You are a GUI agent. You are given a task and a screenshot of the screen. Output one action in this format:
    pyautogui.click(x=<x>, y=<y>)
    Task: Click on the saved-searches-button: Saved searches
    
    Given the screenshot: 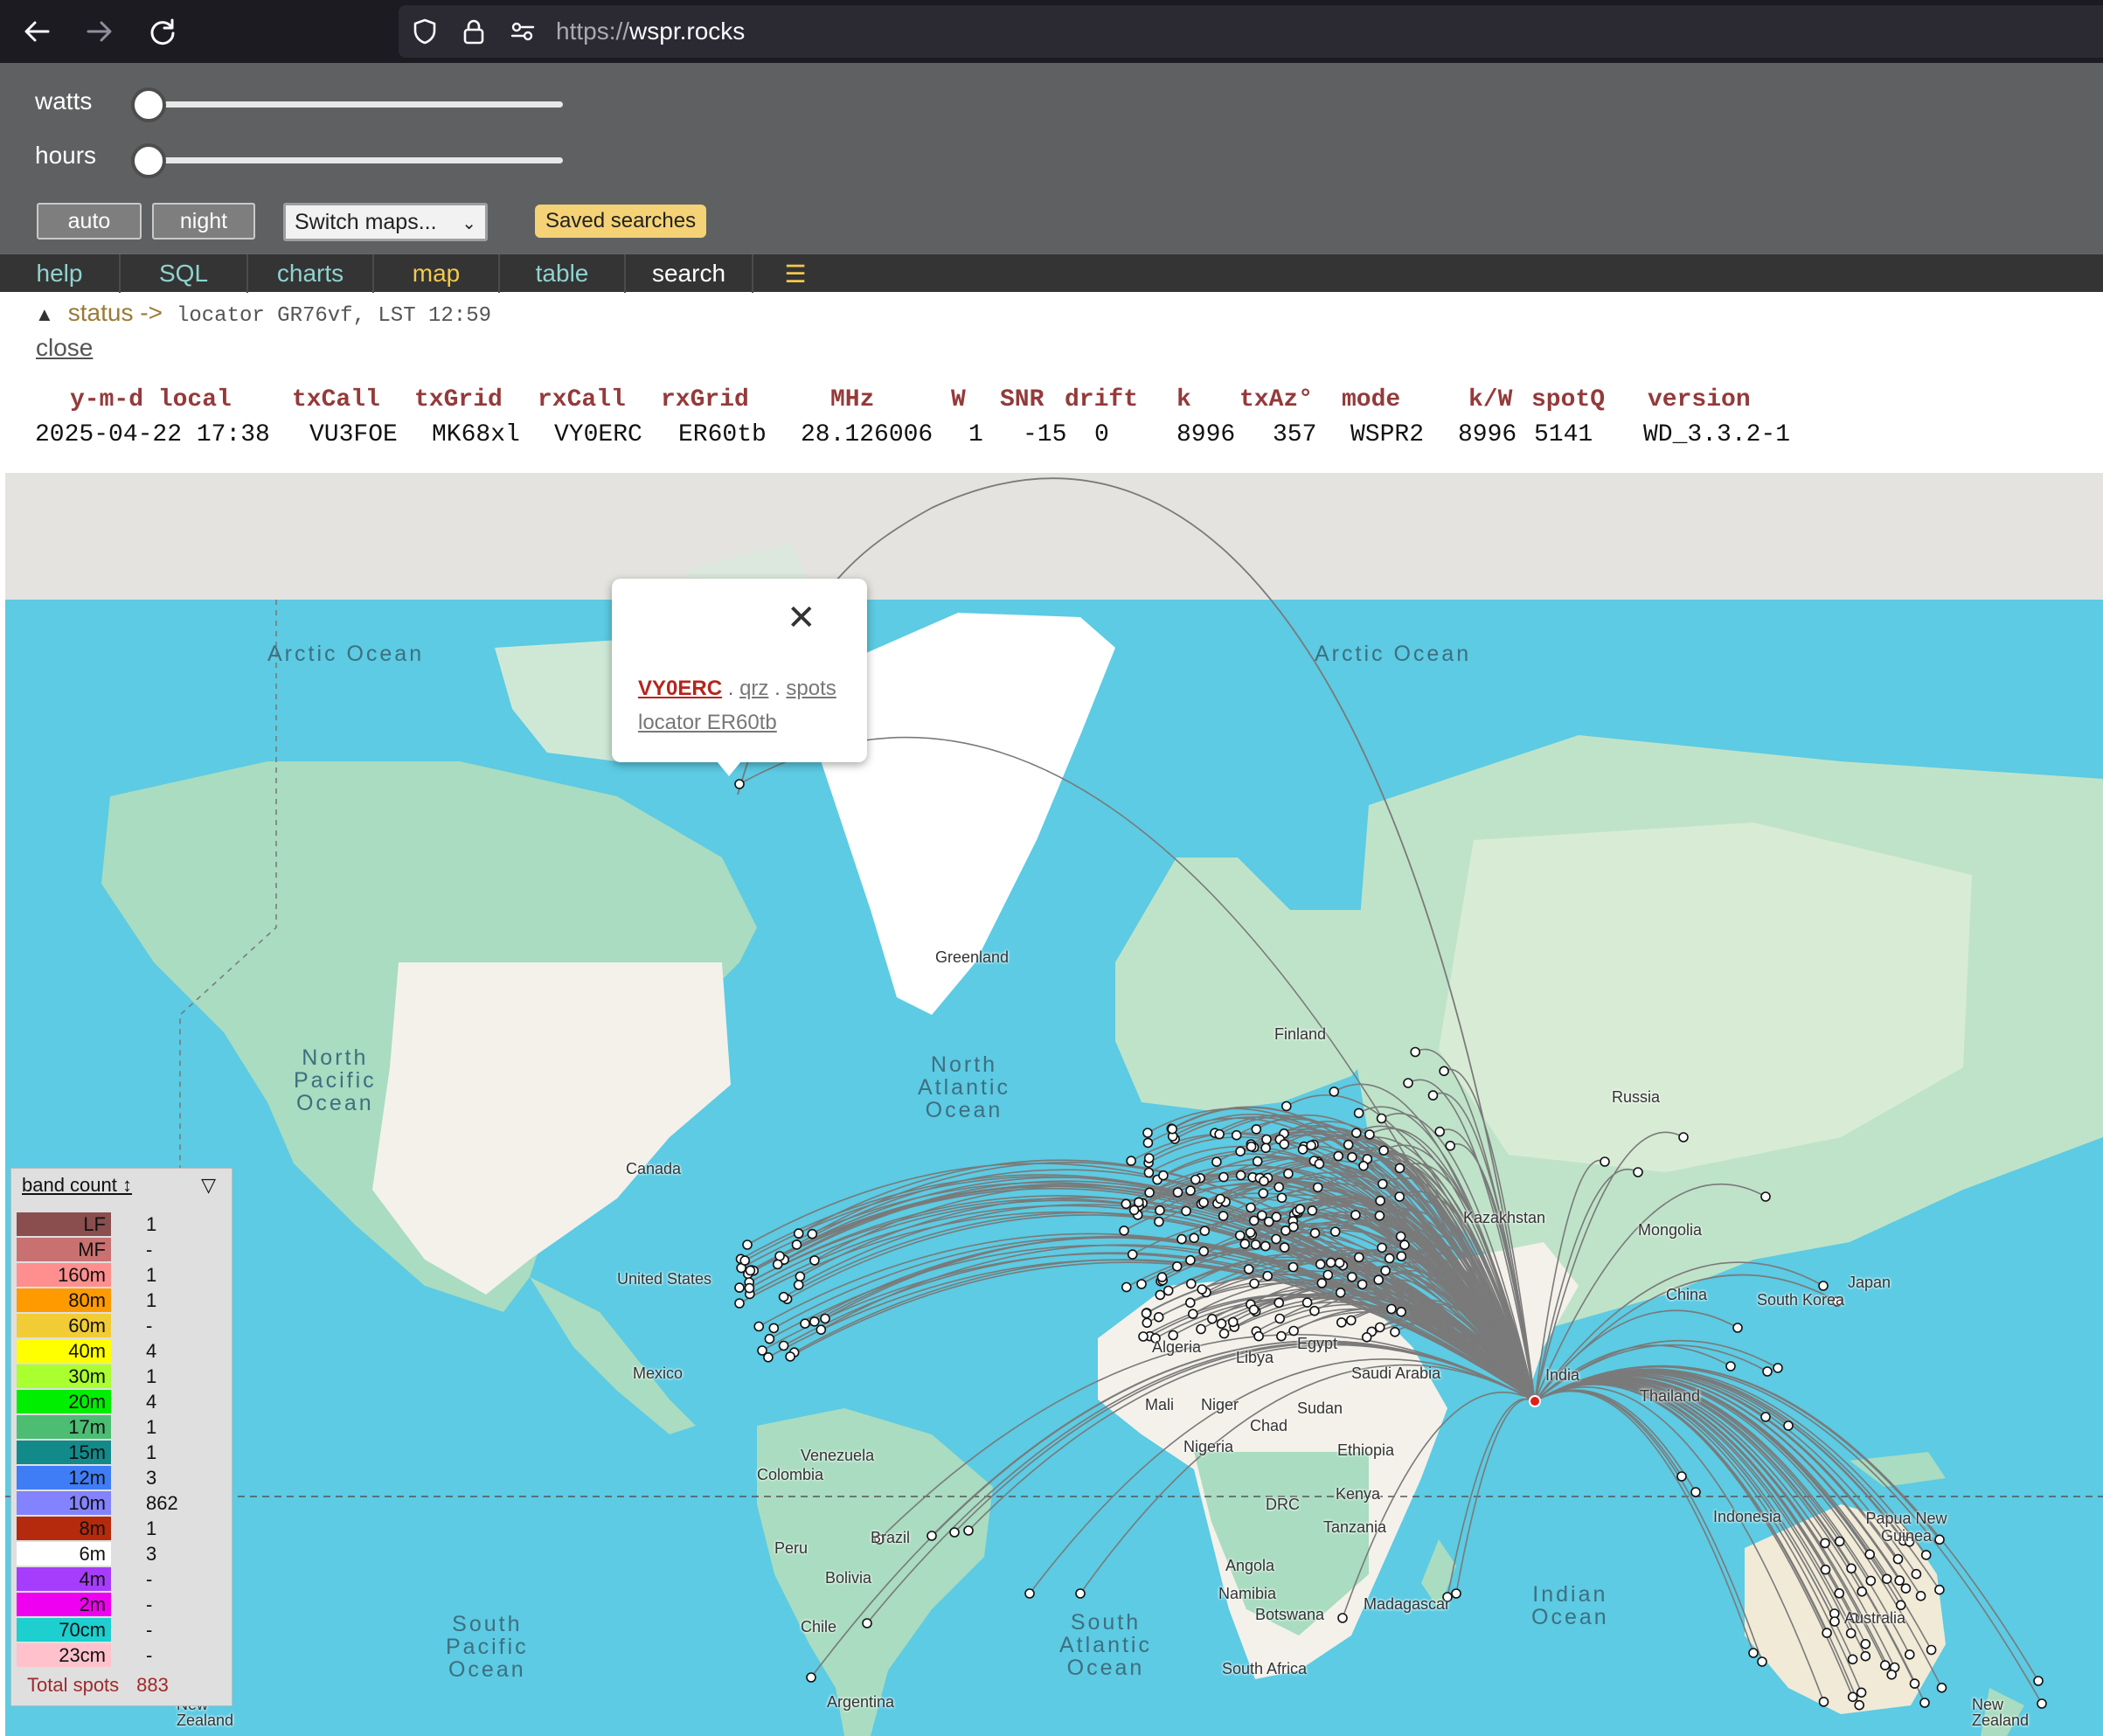 What is the action you would take?
    pyautogui.click(x=621, y=221)
    